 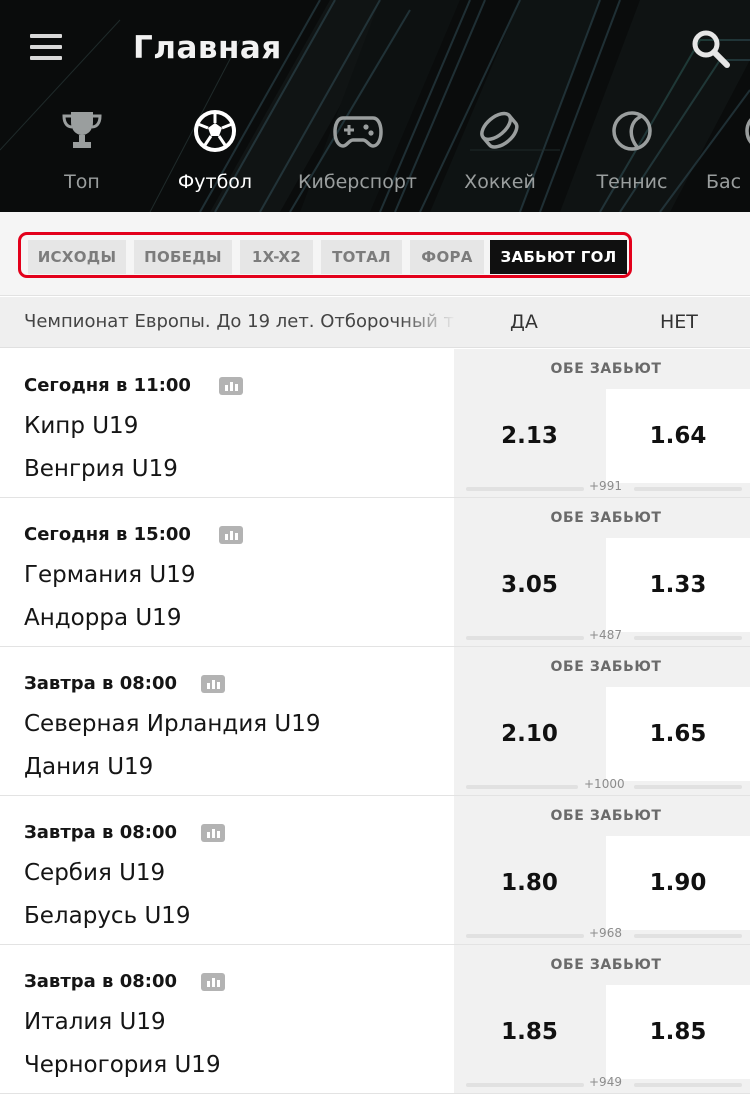 I want to click on sport-label: Теннис, so click(x=632, y=182).